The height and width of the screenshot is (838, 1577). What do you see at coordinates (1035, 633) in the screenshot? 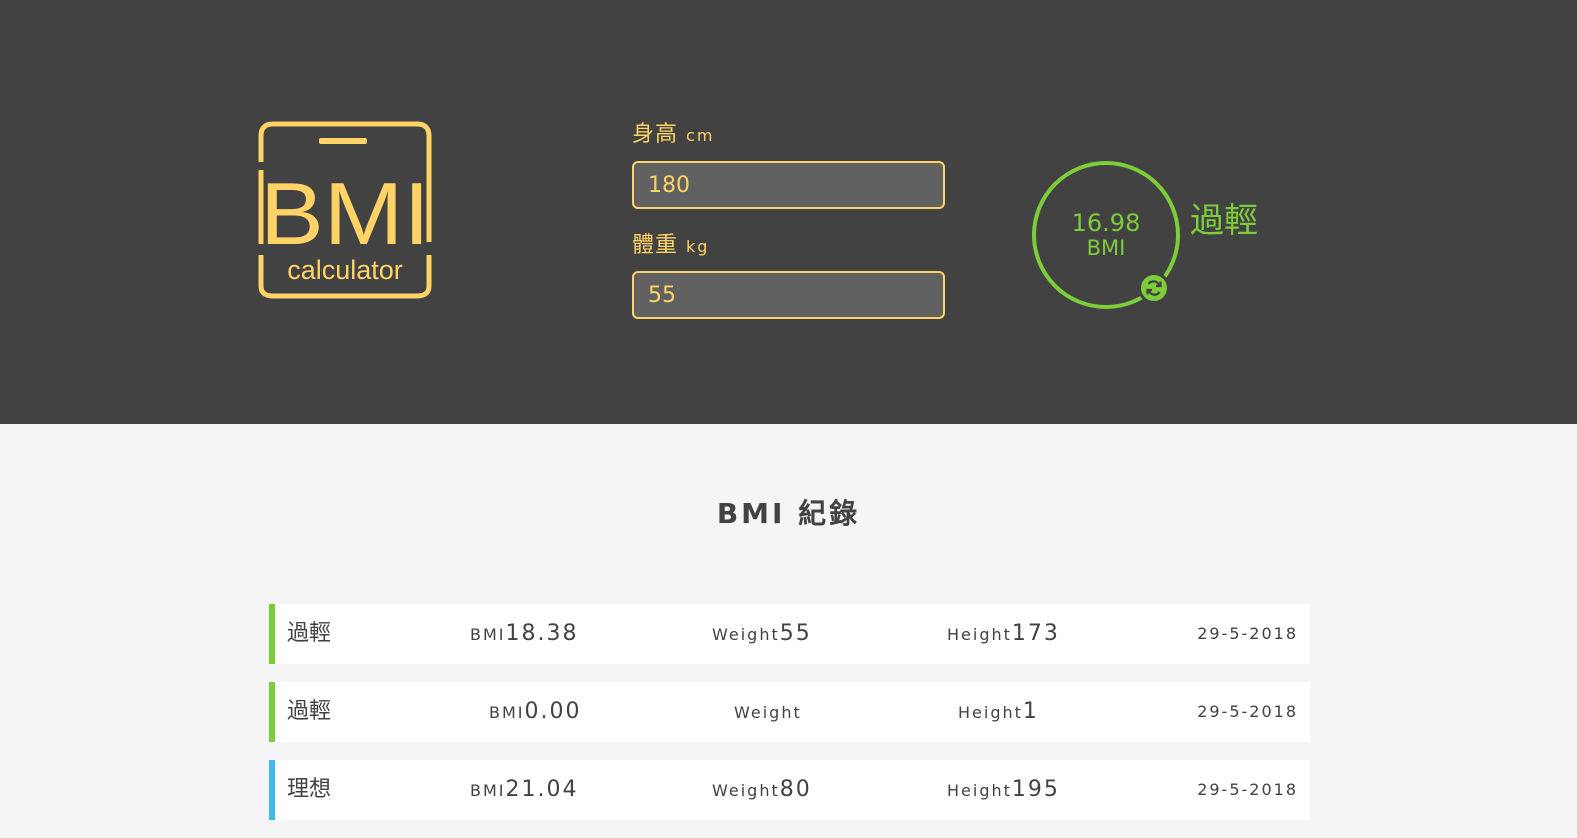
I see `record-height-value: 173` at bounding box center [1035, 633].